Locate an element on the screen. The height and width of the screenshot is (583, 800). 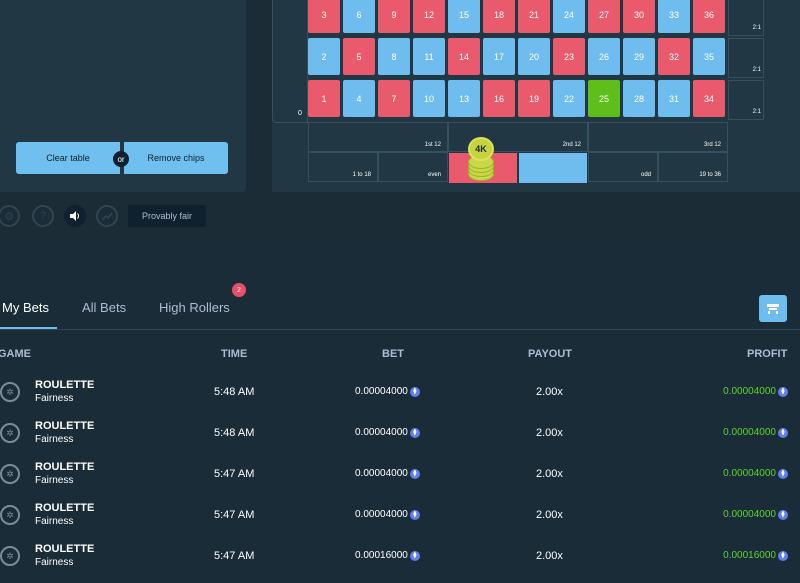
number-cell-19: 19 is located at coordinates (534, 98).